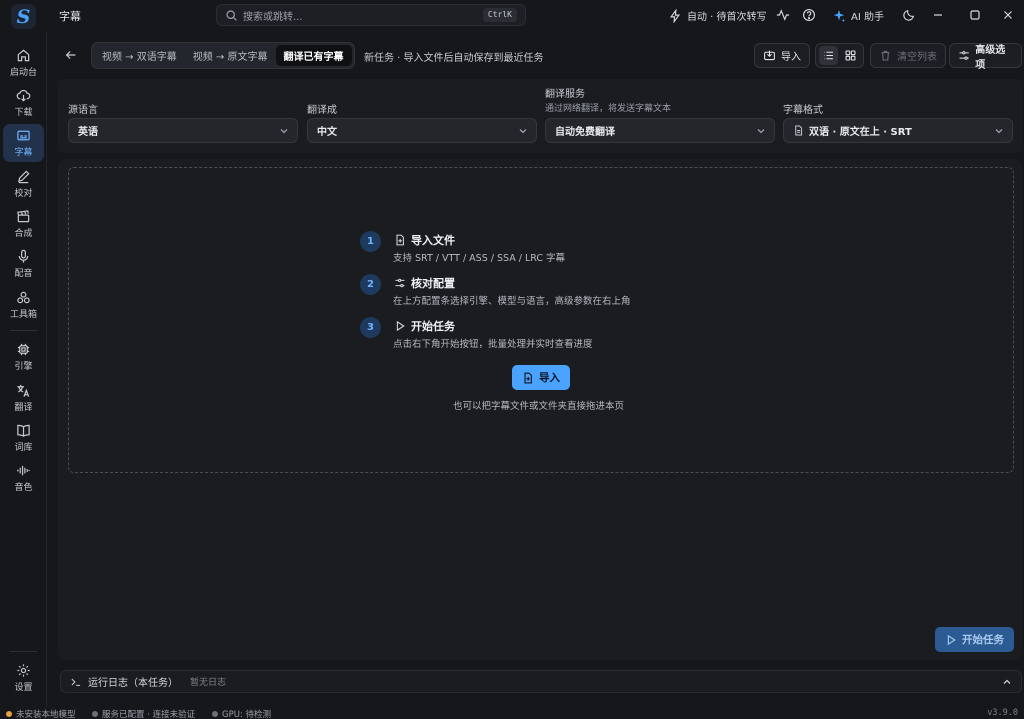 The image size is (1024, 719). I want to click on gear-icon, so click(23, 670).